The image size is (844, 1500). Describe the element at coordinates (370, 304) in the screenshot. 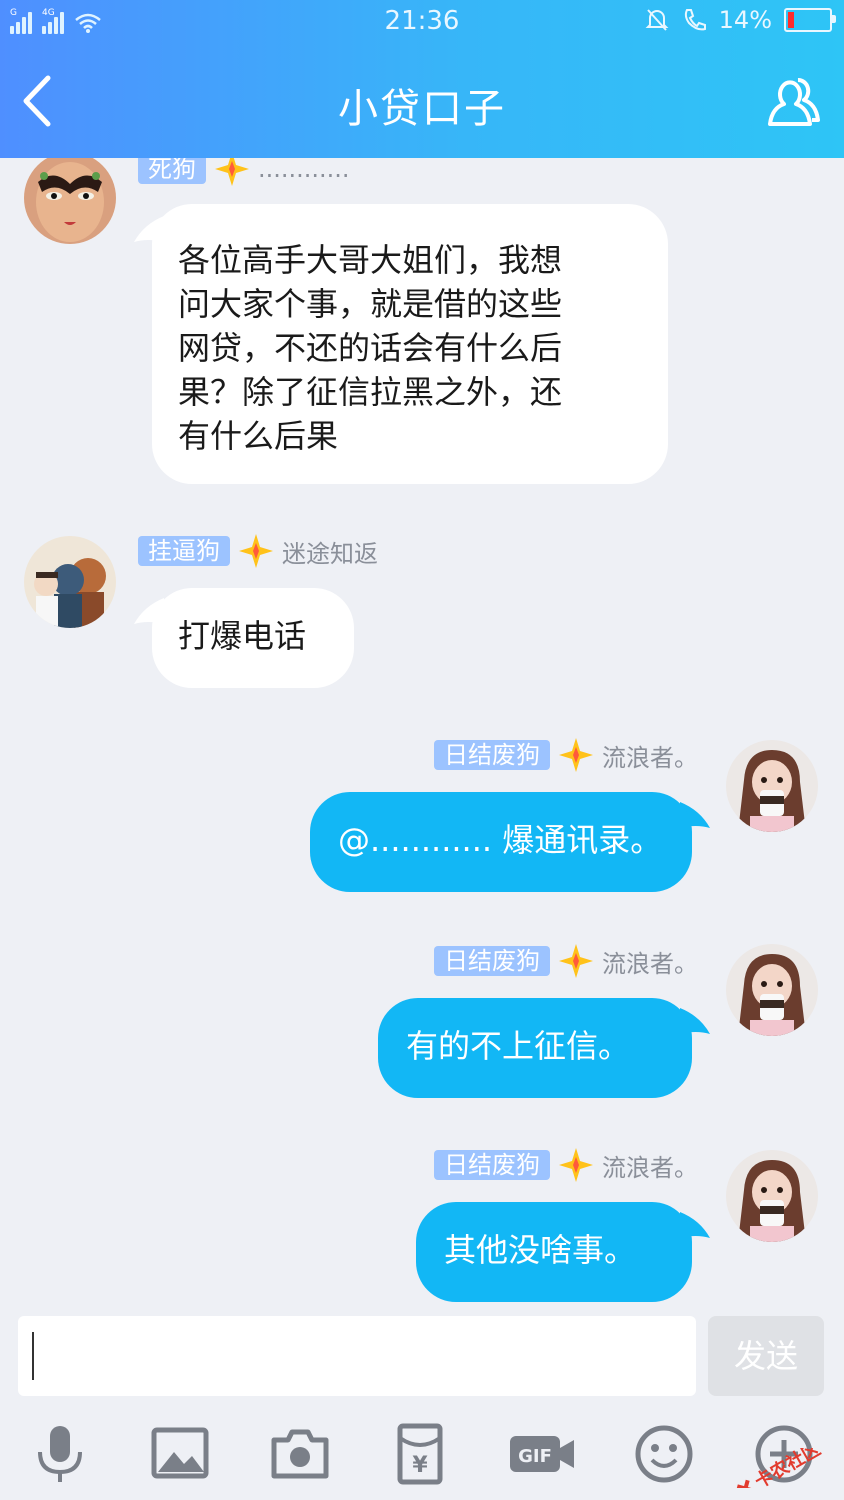

I see `message-line: 问大家个事，就是借的这些` at that location.